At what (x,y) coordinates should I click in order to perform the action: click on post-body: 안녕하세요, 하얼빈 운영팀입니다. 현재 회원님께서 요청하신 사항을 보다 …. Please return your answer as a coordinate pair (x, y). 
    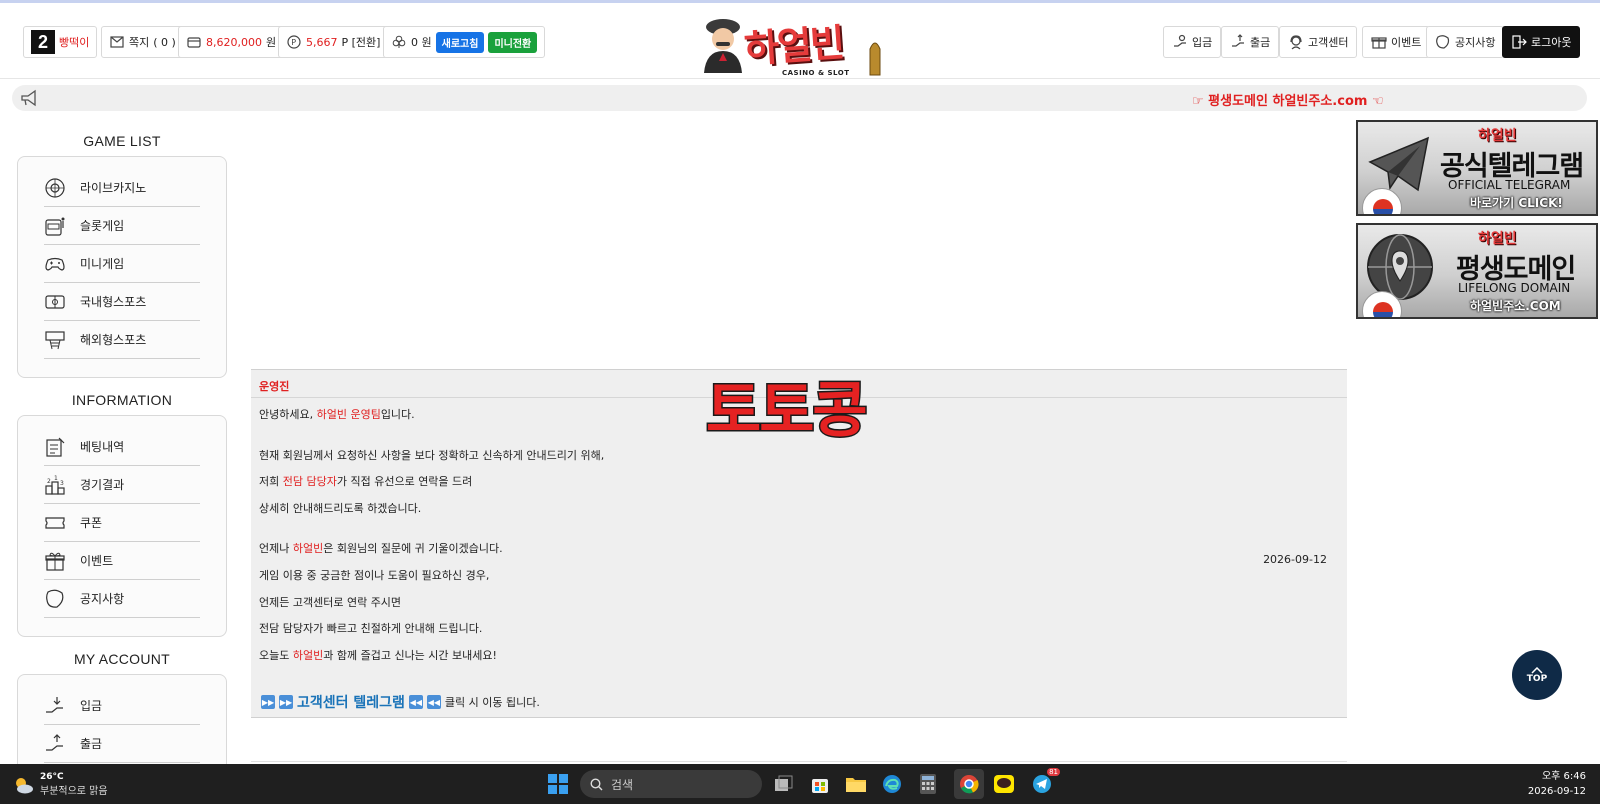
    Looking at the image, I should click on (431, 539).